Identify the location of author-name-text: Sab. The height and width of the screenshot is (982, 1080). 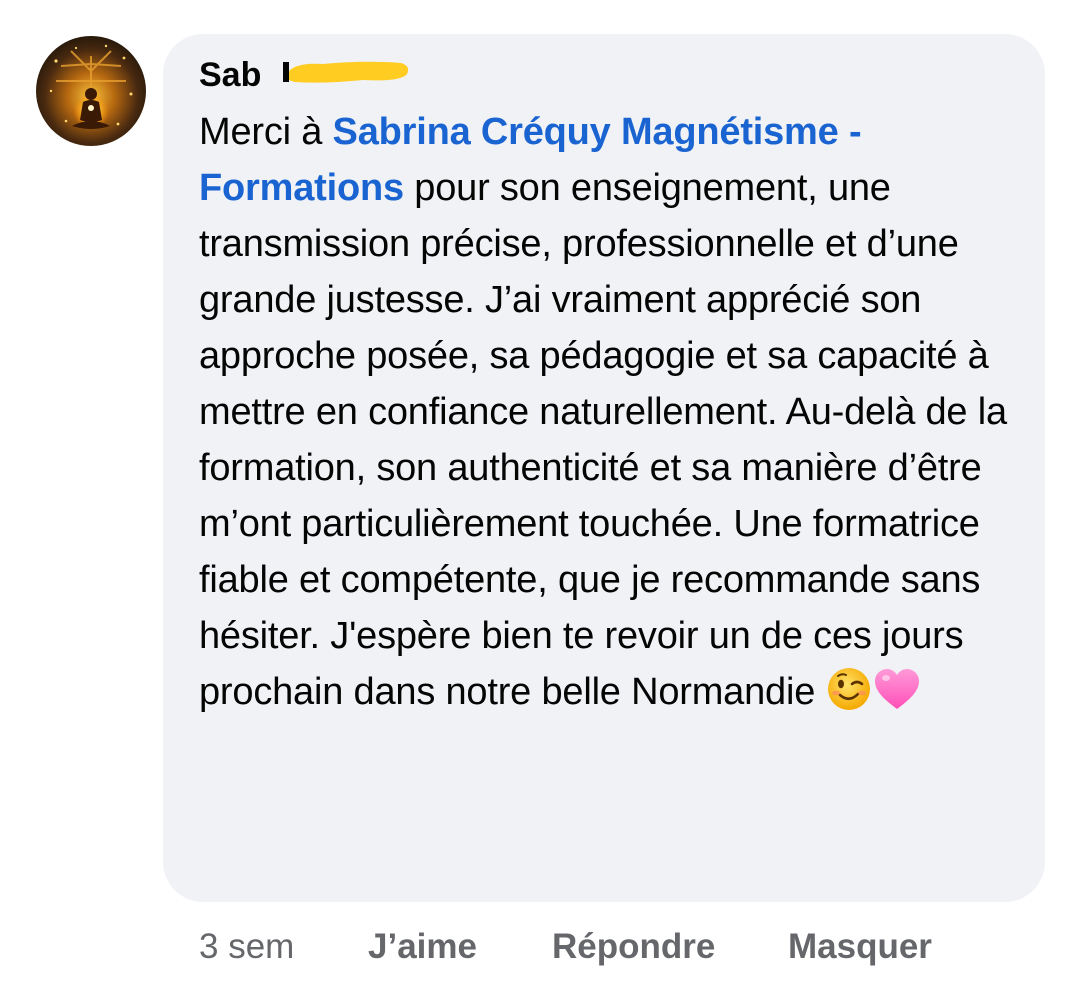
(230, 75).